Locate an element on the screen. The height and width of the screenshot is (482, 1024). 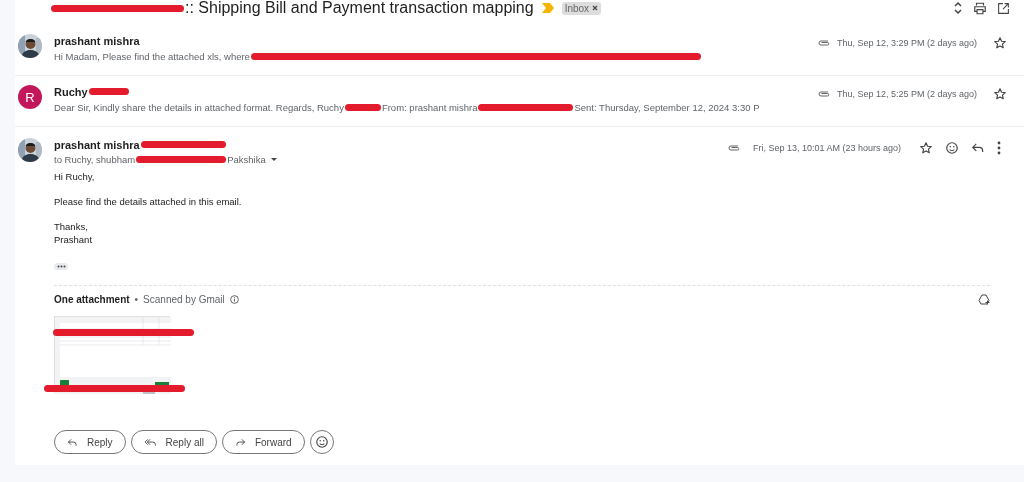
message-snippet: From: prashant mishra is located at coordinates (429, 107).